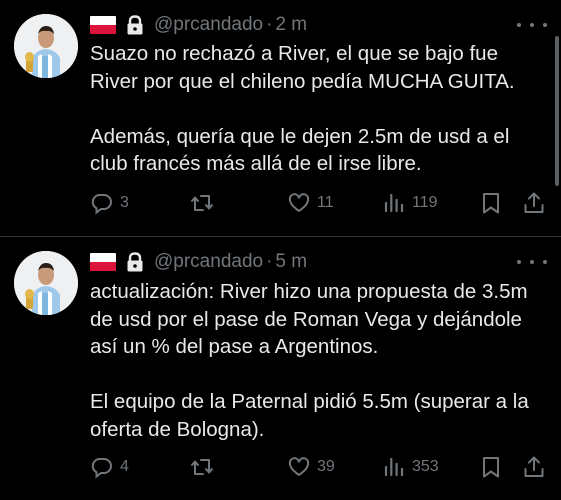 The width and height of the screenshot is (561, 500). Describe the element at coordinates (177, 429) in the screenshot. I see `tweet-text-line: oferta de Bologna).` at that location.